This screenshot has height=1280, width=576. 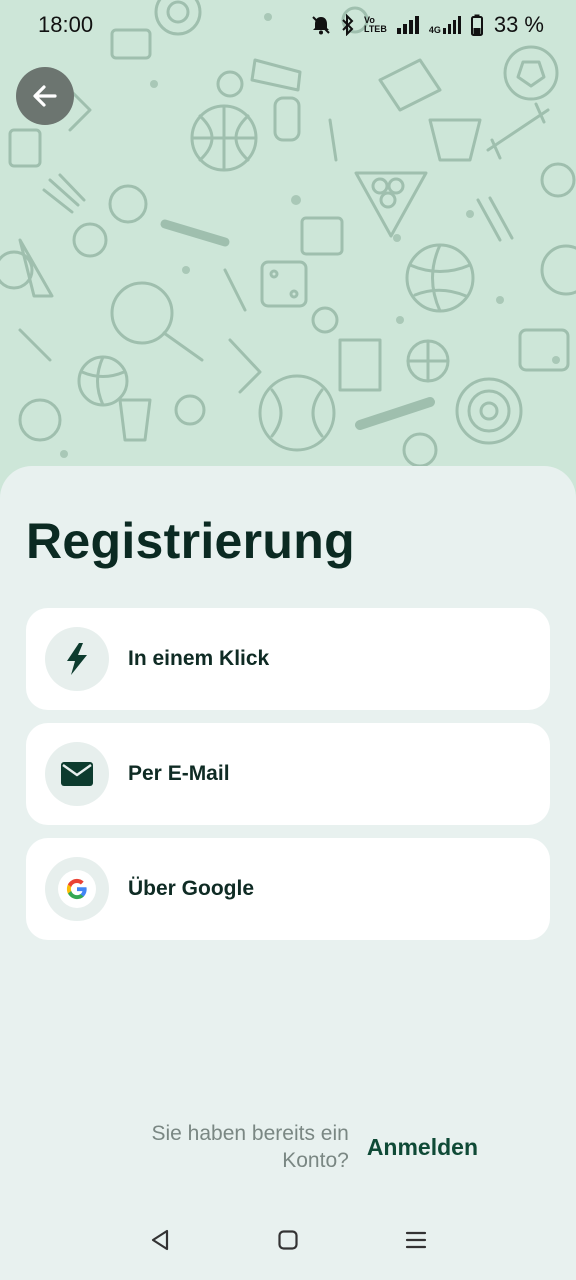 What do you see at coordinates (476, 25) in the screenshot?
I see `battery-icon` at bounding box center [476, 25].